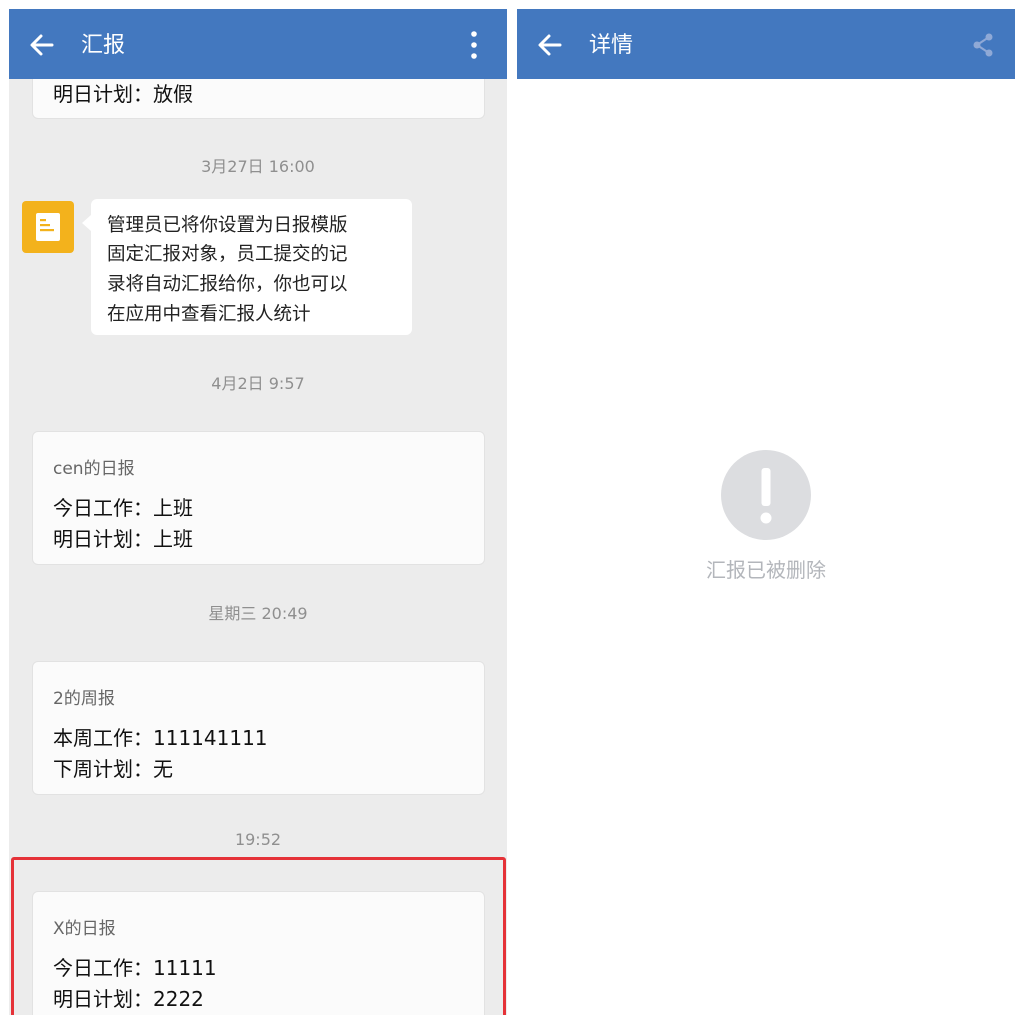 Image resolution: width=1024 pixels, height=1024 pixels. Describe the element at coordinates (258, 613) in the screenshot. I see `timestamp: 星期三 20:49` at that location.